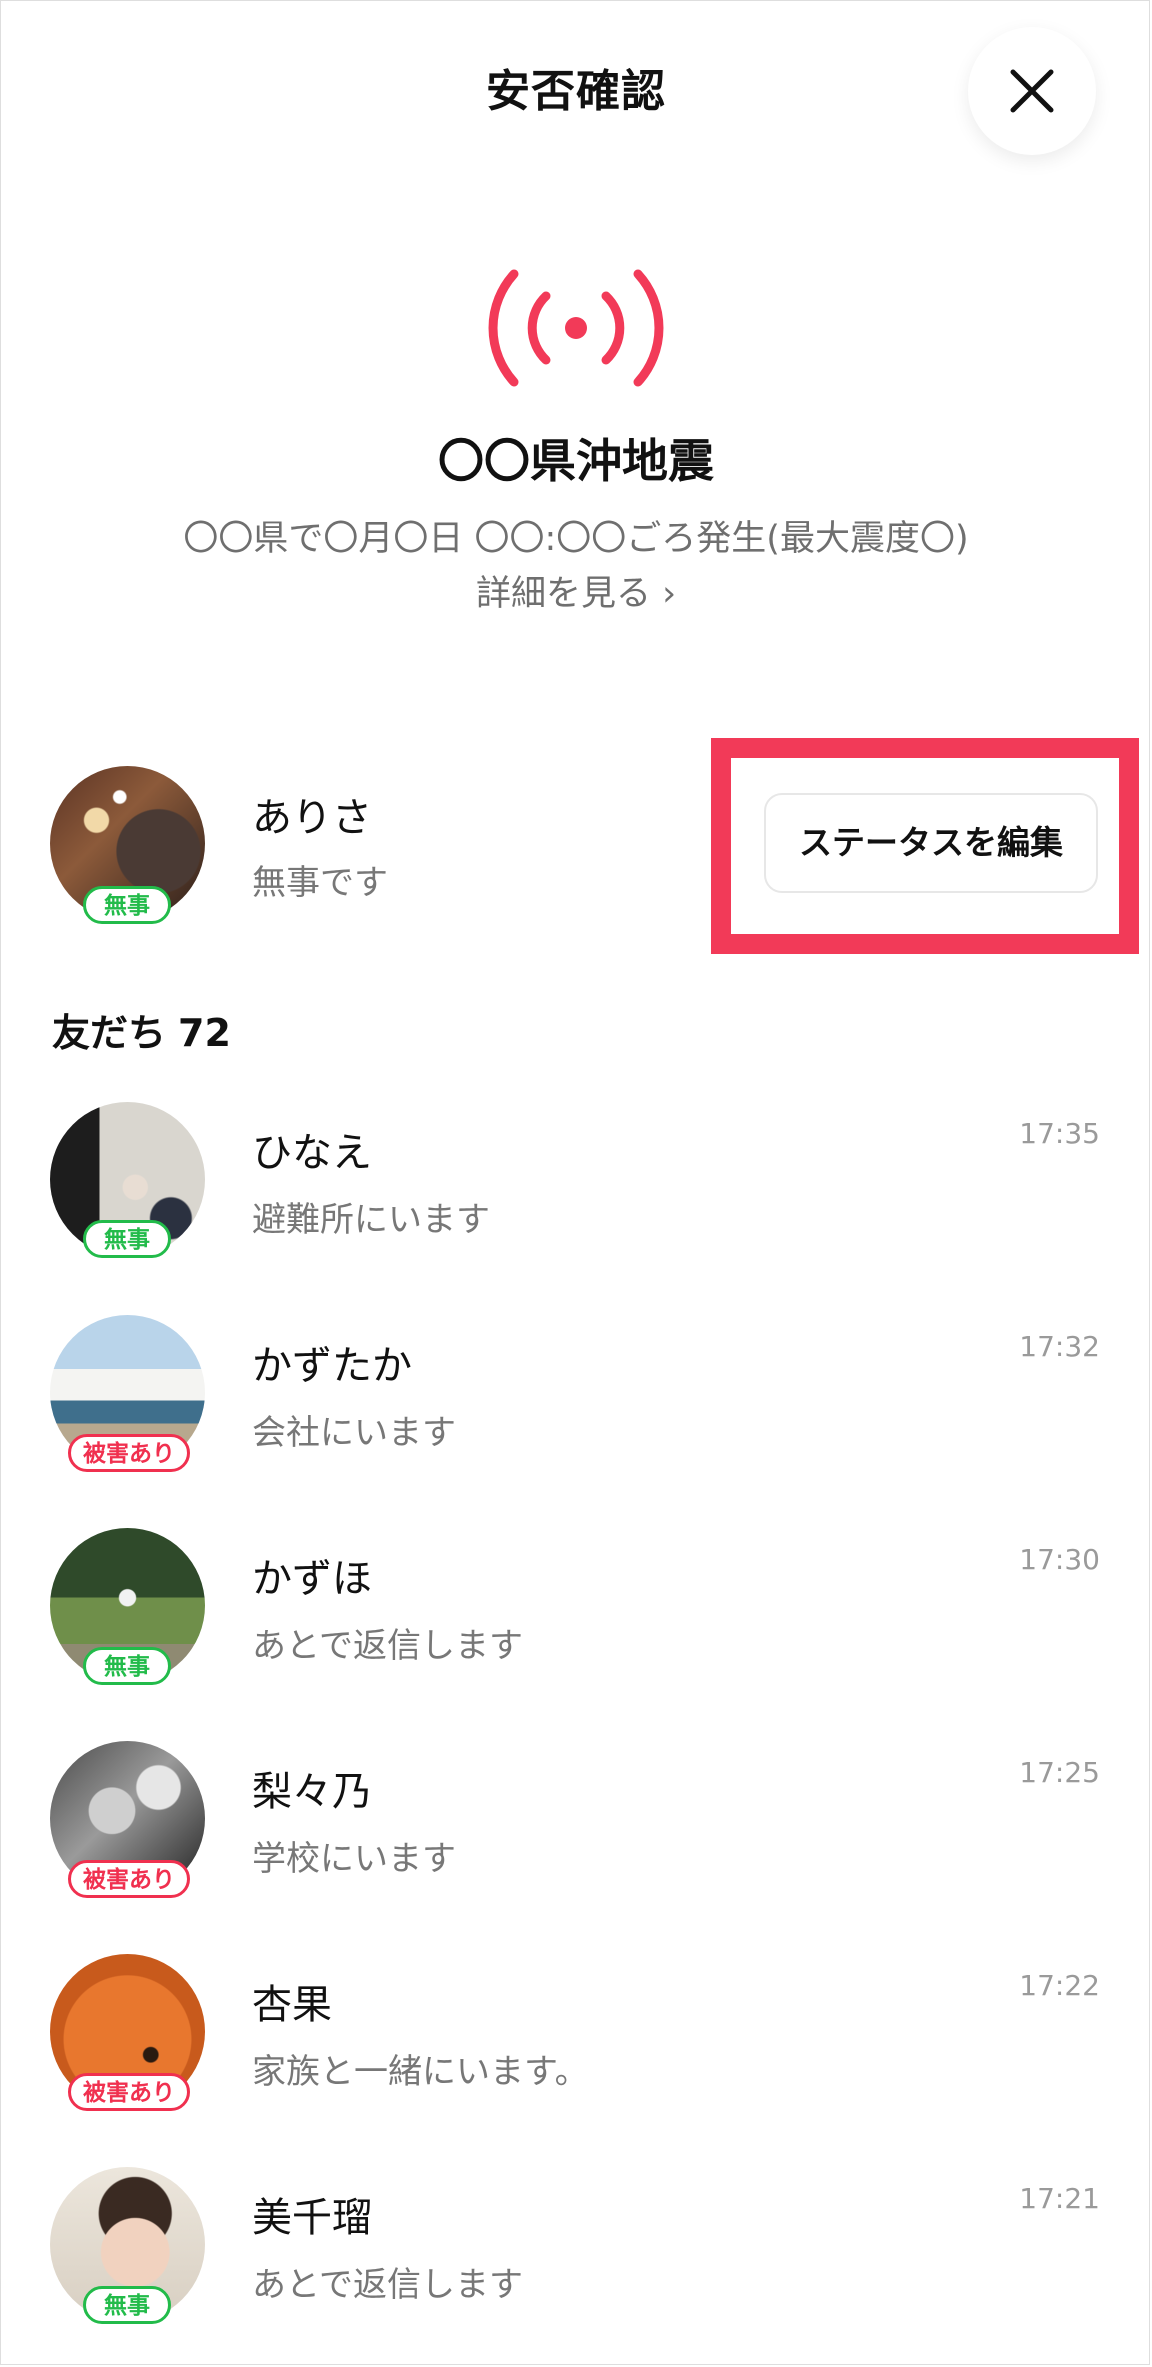 The image size is (1152, 2367). What do you see at coordinates (576, 328) in the screenshot?
I see `broadcast-alert-icon` at bounding box center [576, 328].